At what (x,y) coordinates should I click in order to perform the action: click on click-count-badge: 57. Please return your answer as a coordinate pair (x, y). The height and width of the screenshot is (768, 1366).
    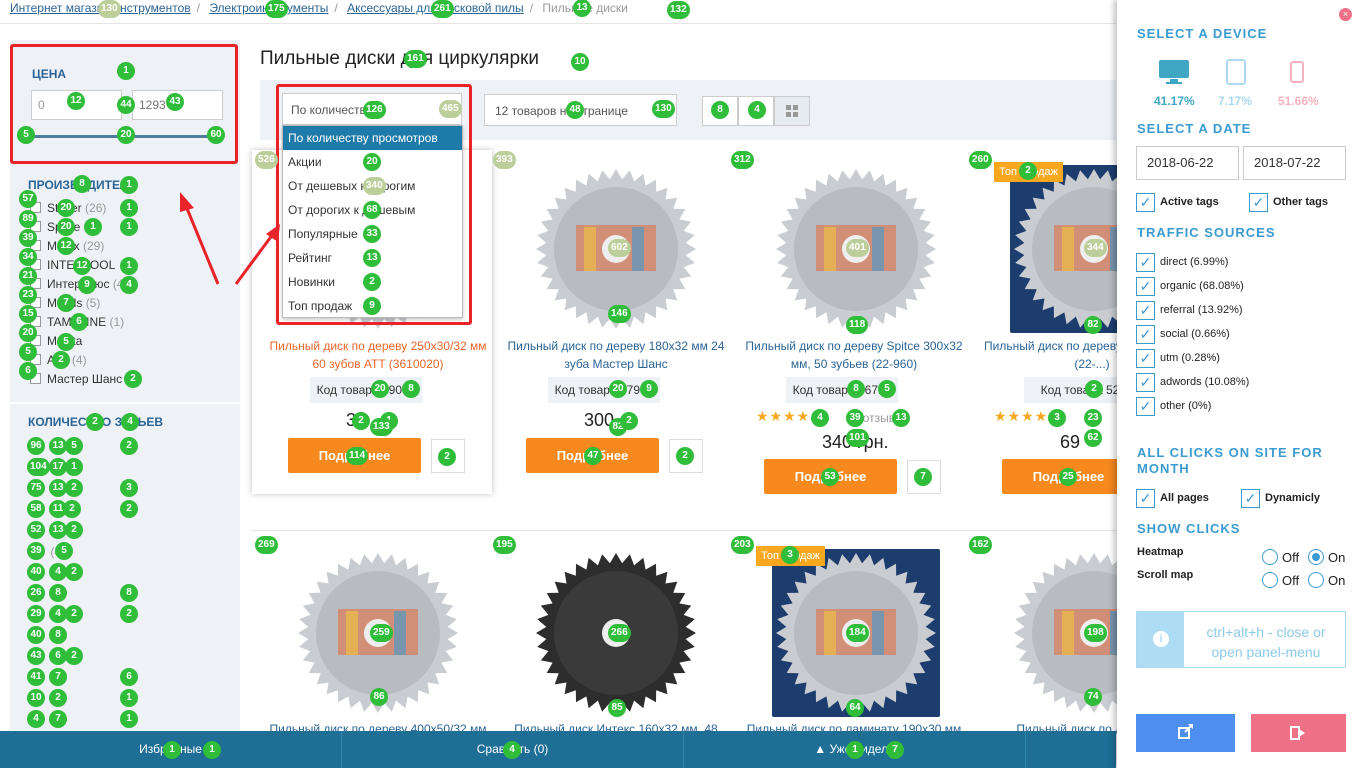
    Looking at the image, I should click on (28, 199).